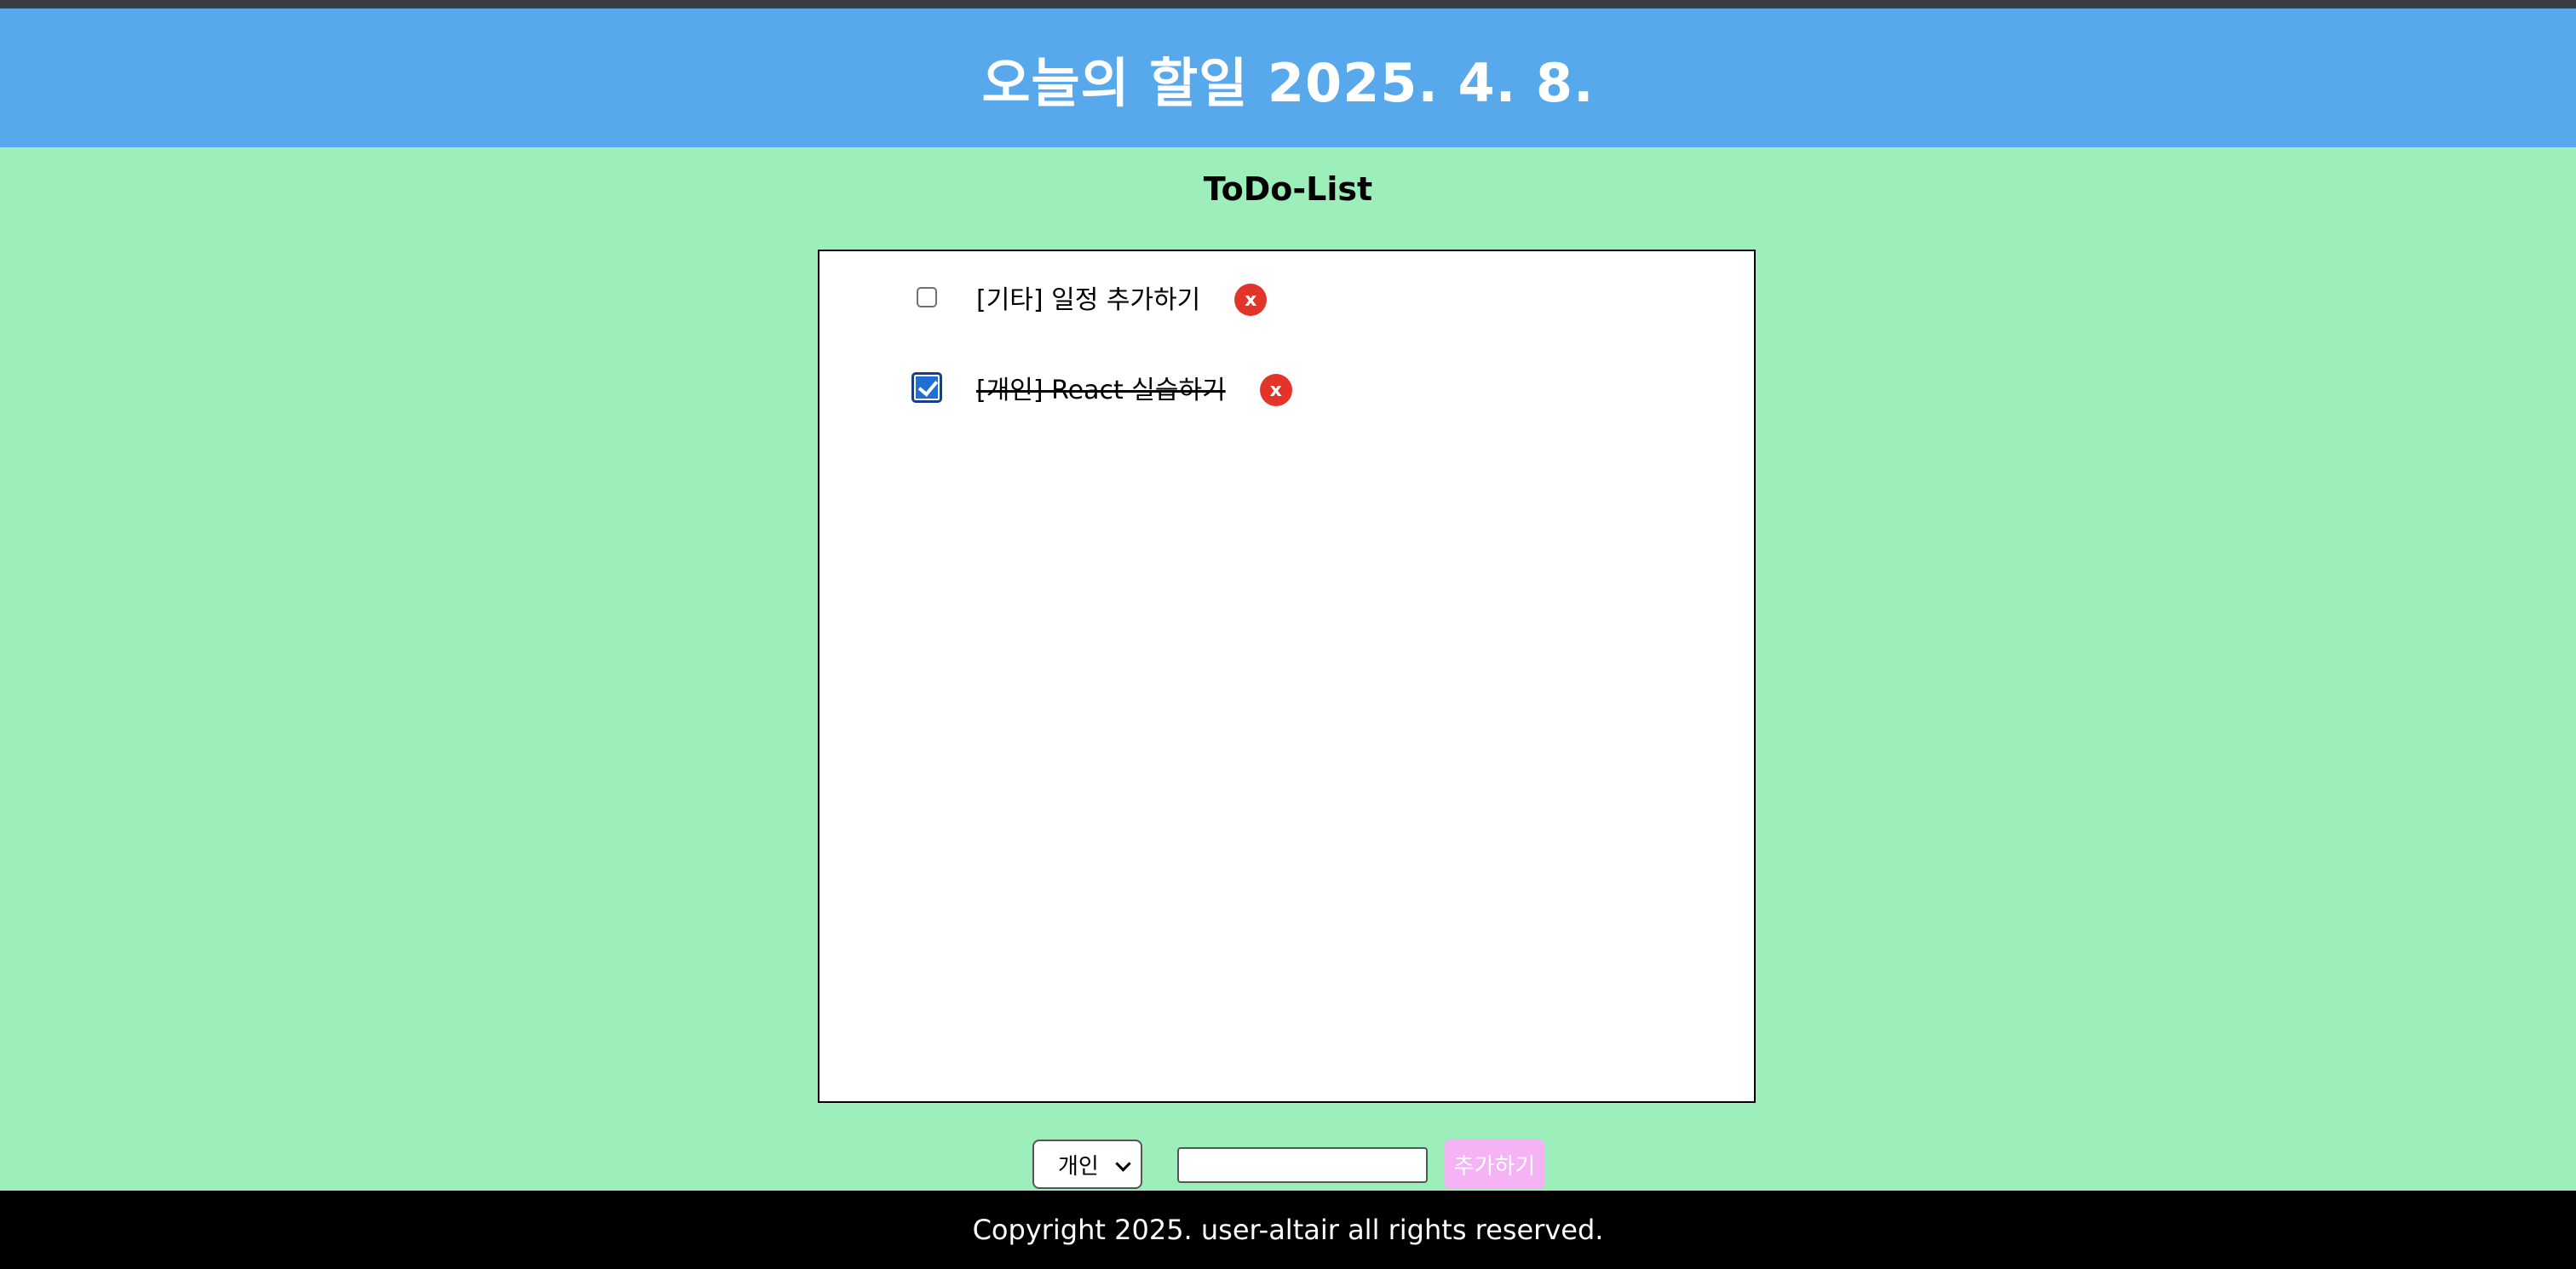 The image size is (2576, 1269). What do you see at coordinates (1495, 1164) in the screenshot?
I see `add-button: 추가하기` at bounding box center [1495, 1164].